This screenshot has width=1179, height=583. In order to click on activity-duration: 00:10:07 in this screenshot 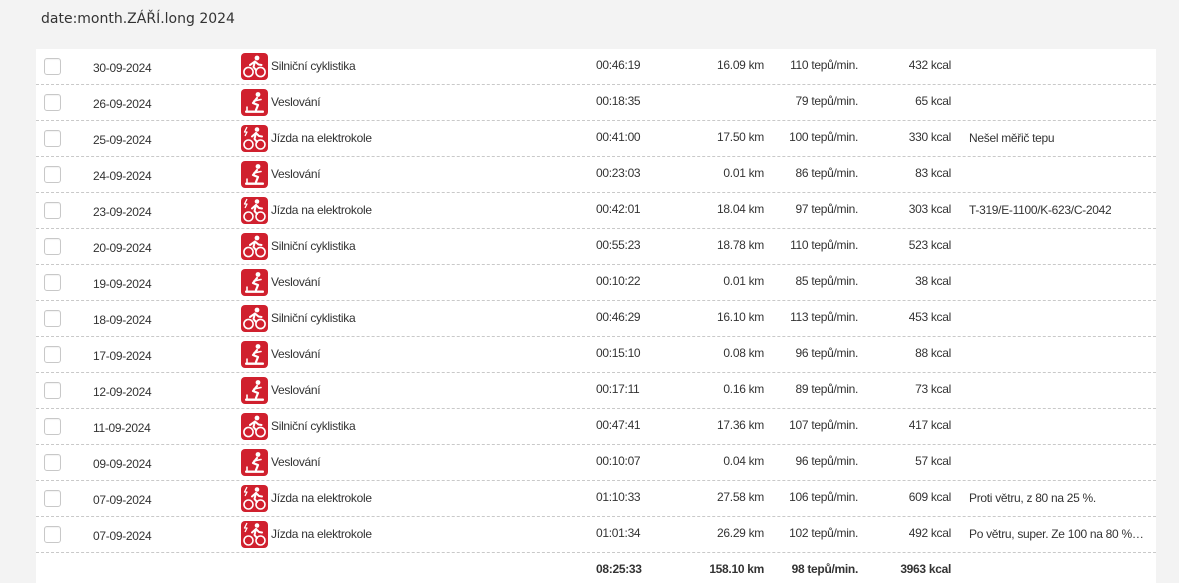, I will do `click(618, 461)`.